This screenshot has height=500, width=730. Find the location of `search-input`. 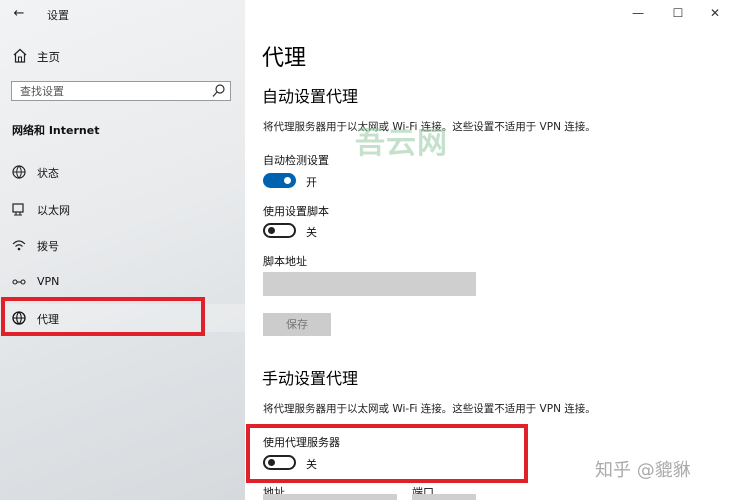

search-input is located at coordinates (115, 91).